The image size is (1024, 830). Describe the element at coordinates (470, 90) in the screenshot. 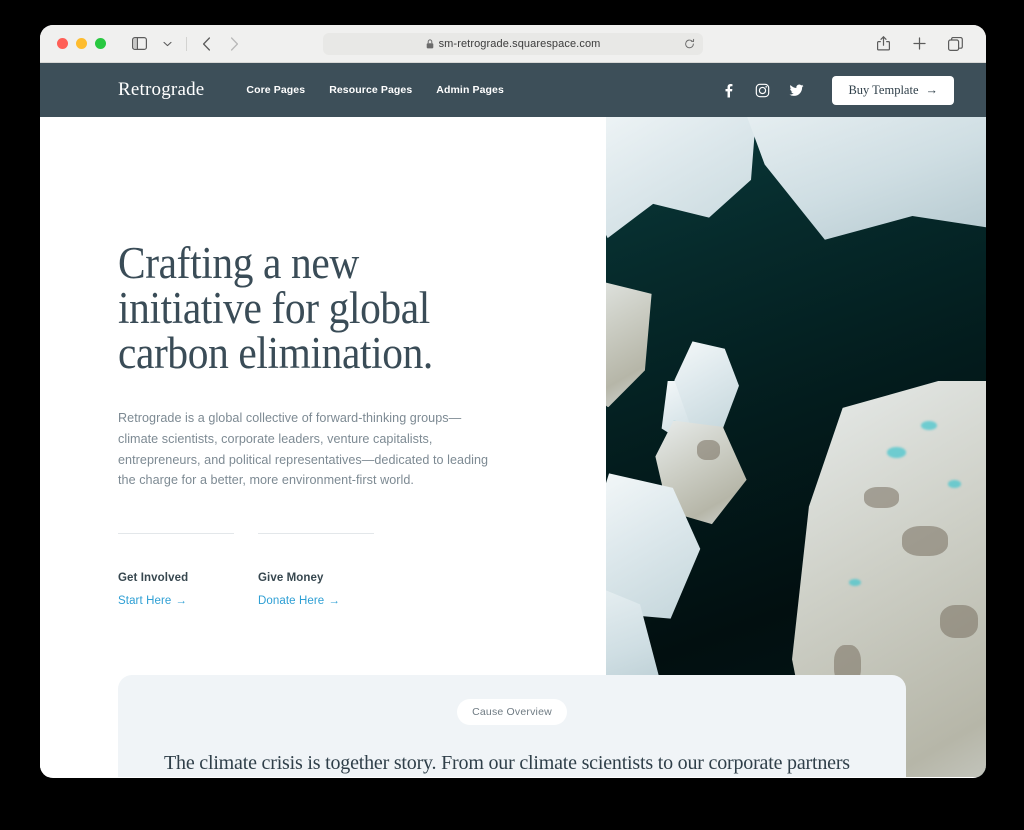

I see `nav-item-admin-pages: Admin Pages` at that location.